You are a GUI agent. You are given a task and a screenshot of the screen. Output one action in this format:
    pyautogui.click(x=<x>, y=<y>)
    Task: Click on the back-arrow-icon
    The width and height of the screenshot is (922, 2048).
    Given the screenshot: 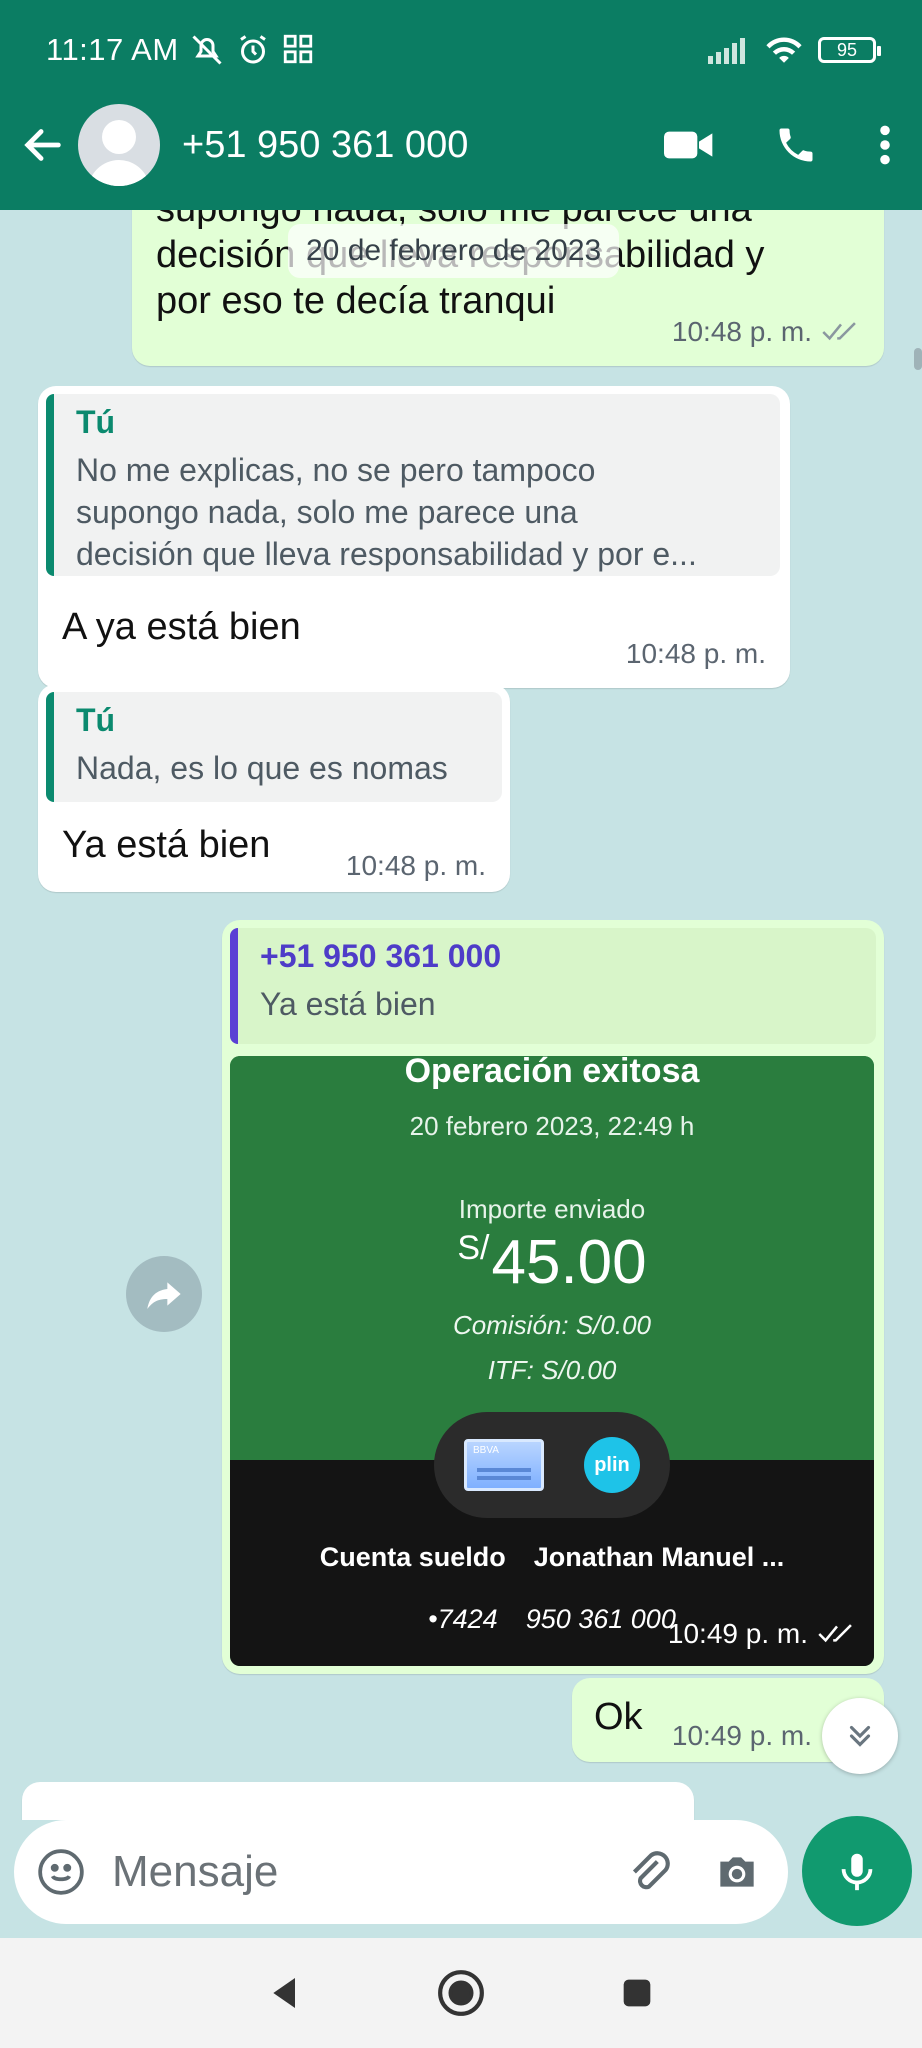 What is the action you would take?
    pyautogui.click(x=42, y=145)
    